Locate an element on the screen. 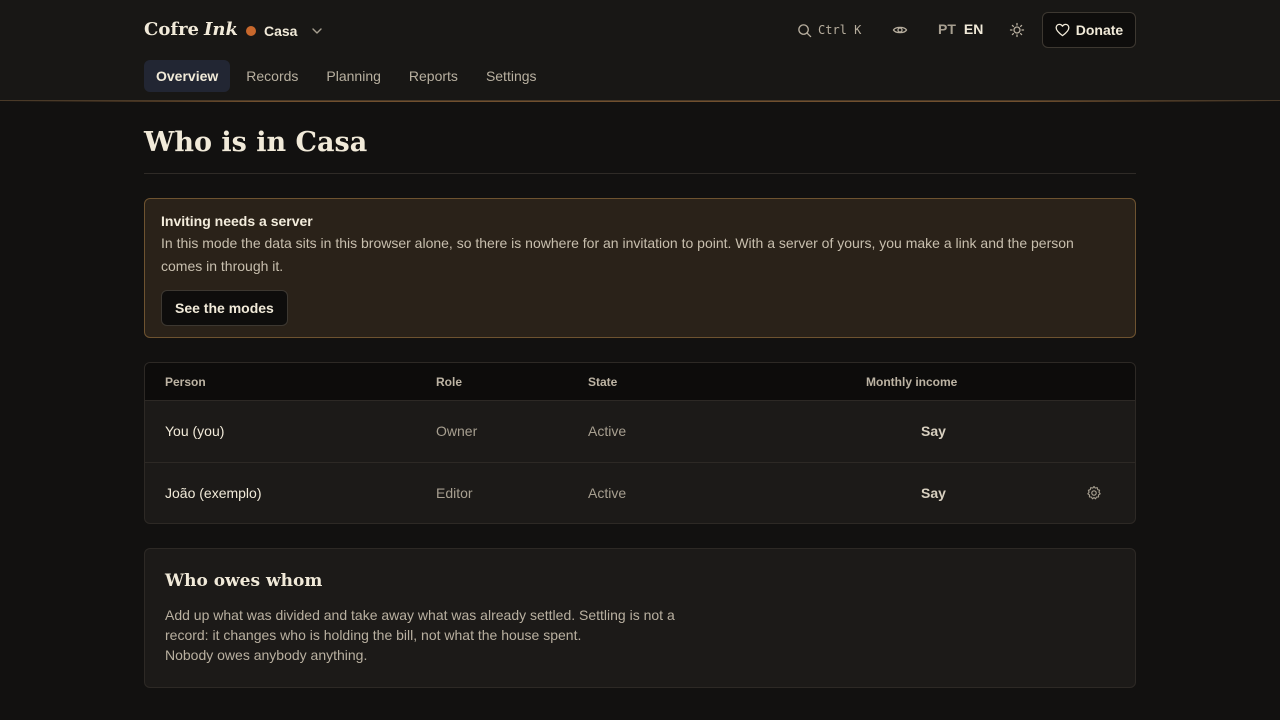  tab-reports: Reports is located at coordinates (433, 76).